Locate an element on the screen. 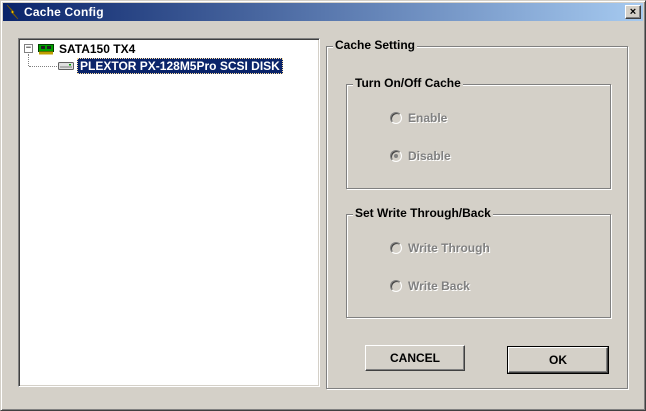 This screenshot has height=411, width=646. radio-write-back: Write Back is located at coordinates (430, 286).